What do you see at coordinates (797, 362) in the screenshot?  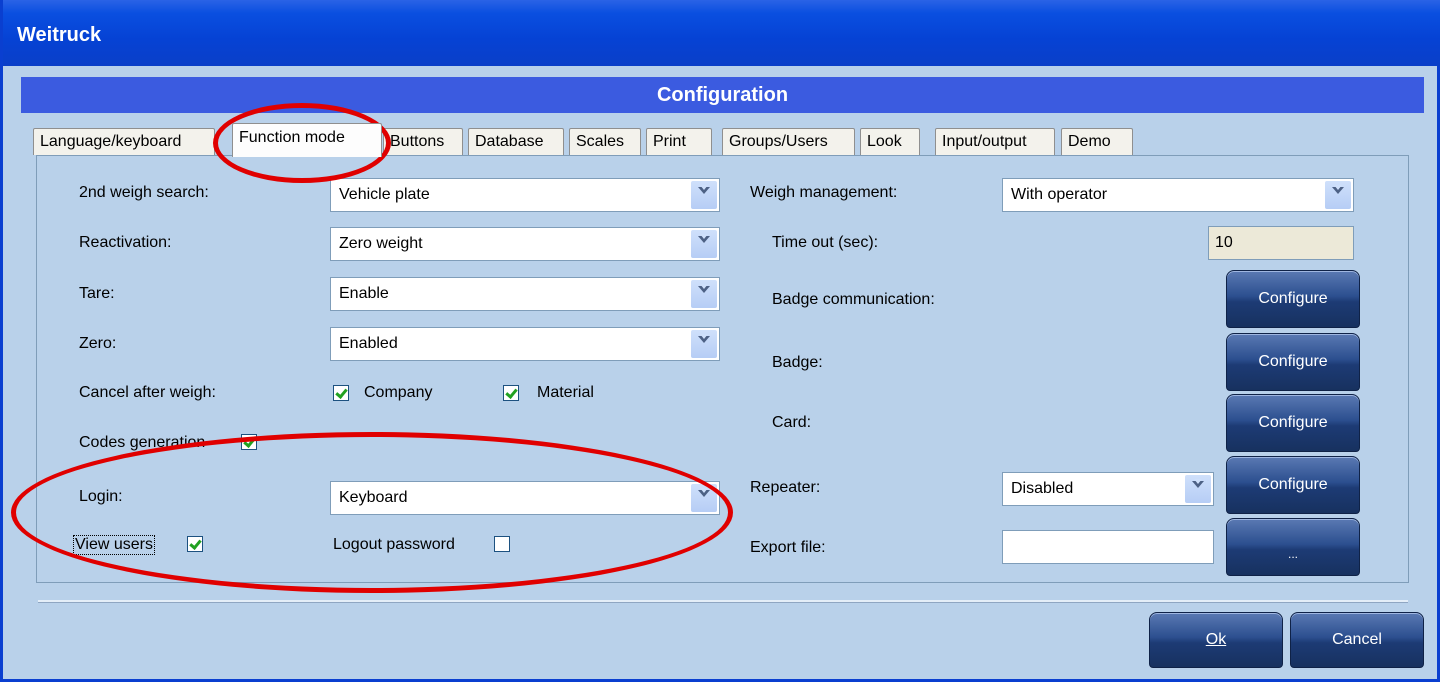 I see `badge-label: Badge:` at bounding box center [797, 362].